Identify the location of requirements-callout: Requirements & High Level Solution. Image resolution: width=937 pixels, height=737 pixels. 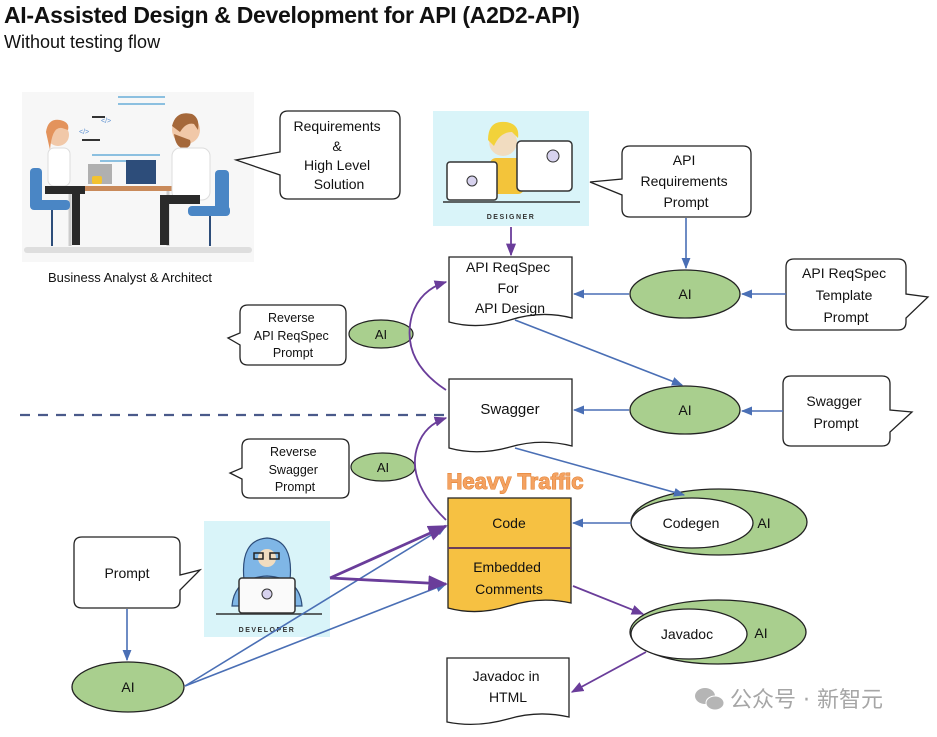
(317, 155).